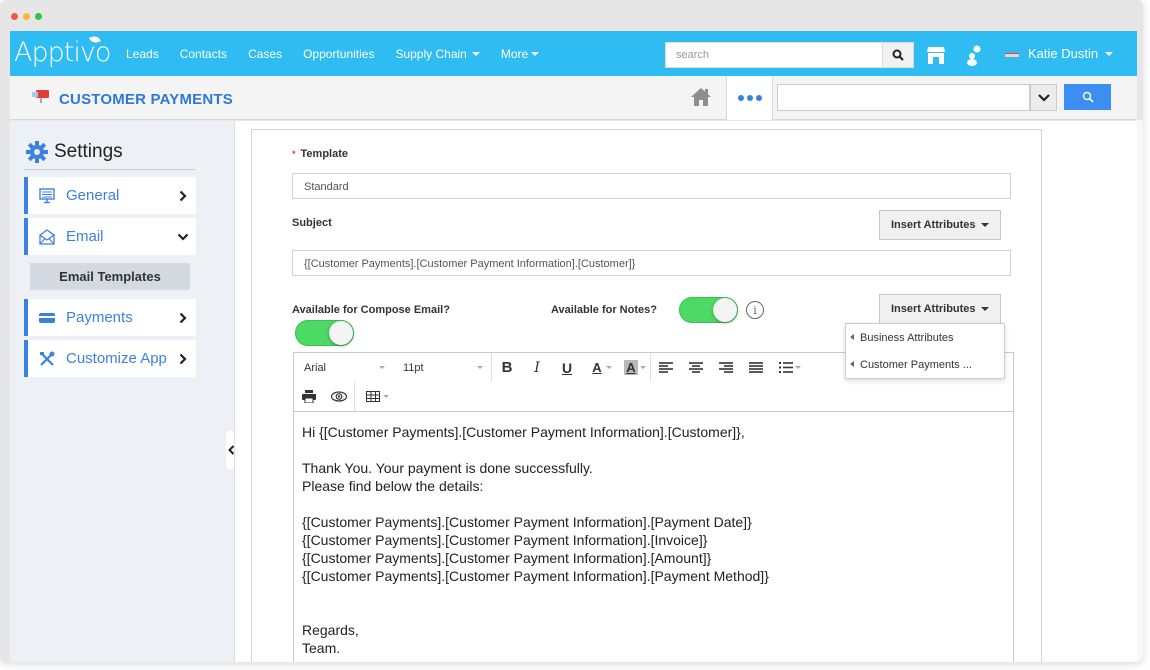 Image resolution: width=1150 pixels, height=670 pixels. I want to click on module-search-button, so click(1087, 97).